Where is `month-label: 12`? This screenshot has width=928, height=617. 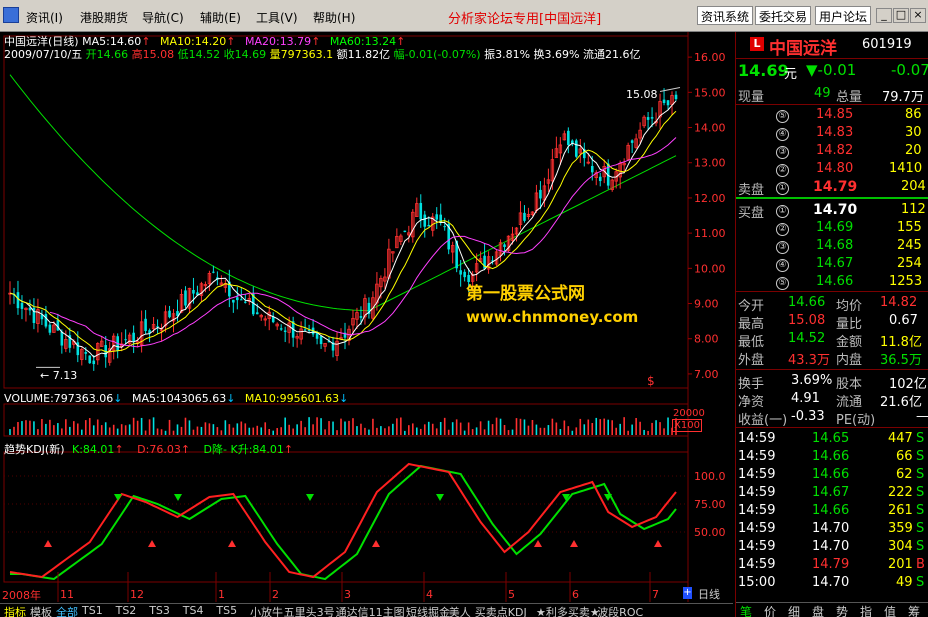 month-label: 12 is located at coordinates (137, 594).